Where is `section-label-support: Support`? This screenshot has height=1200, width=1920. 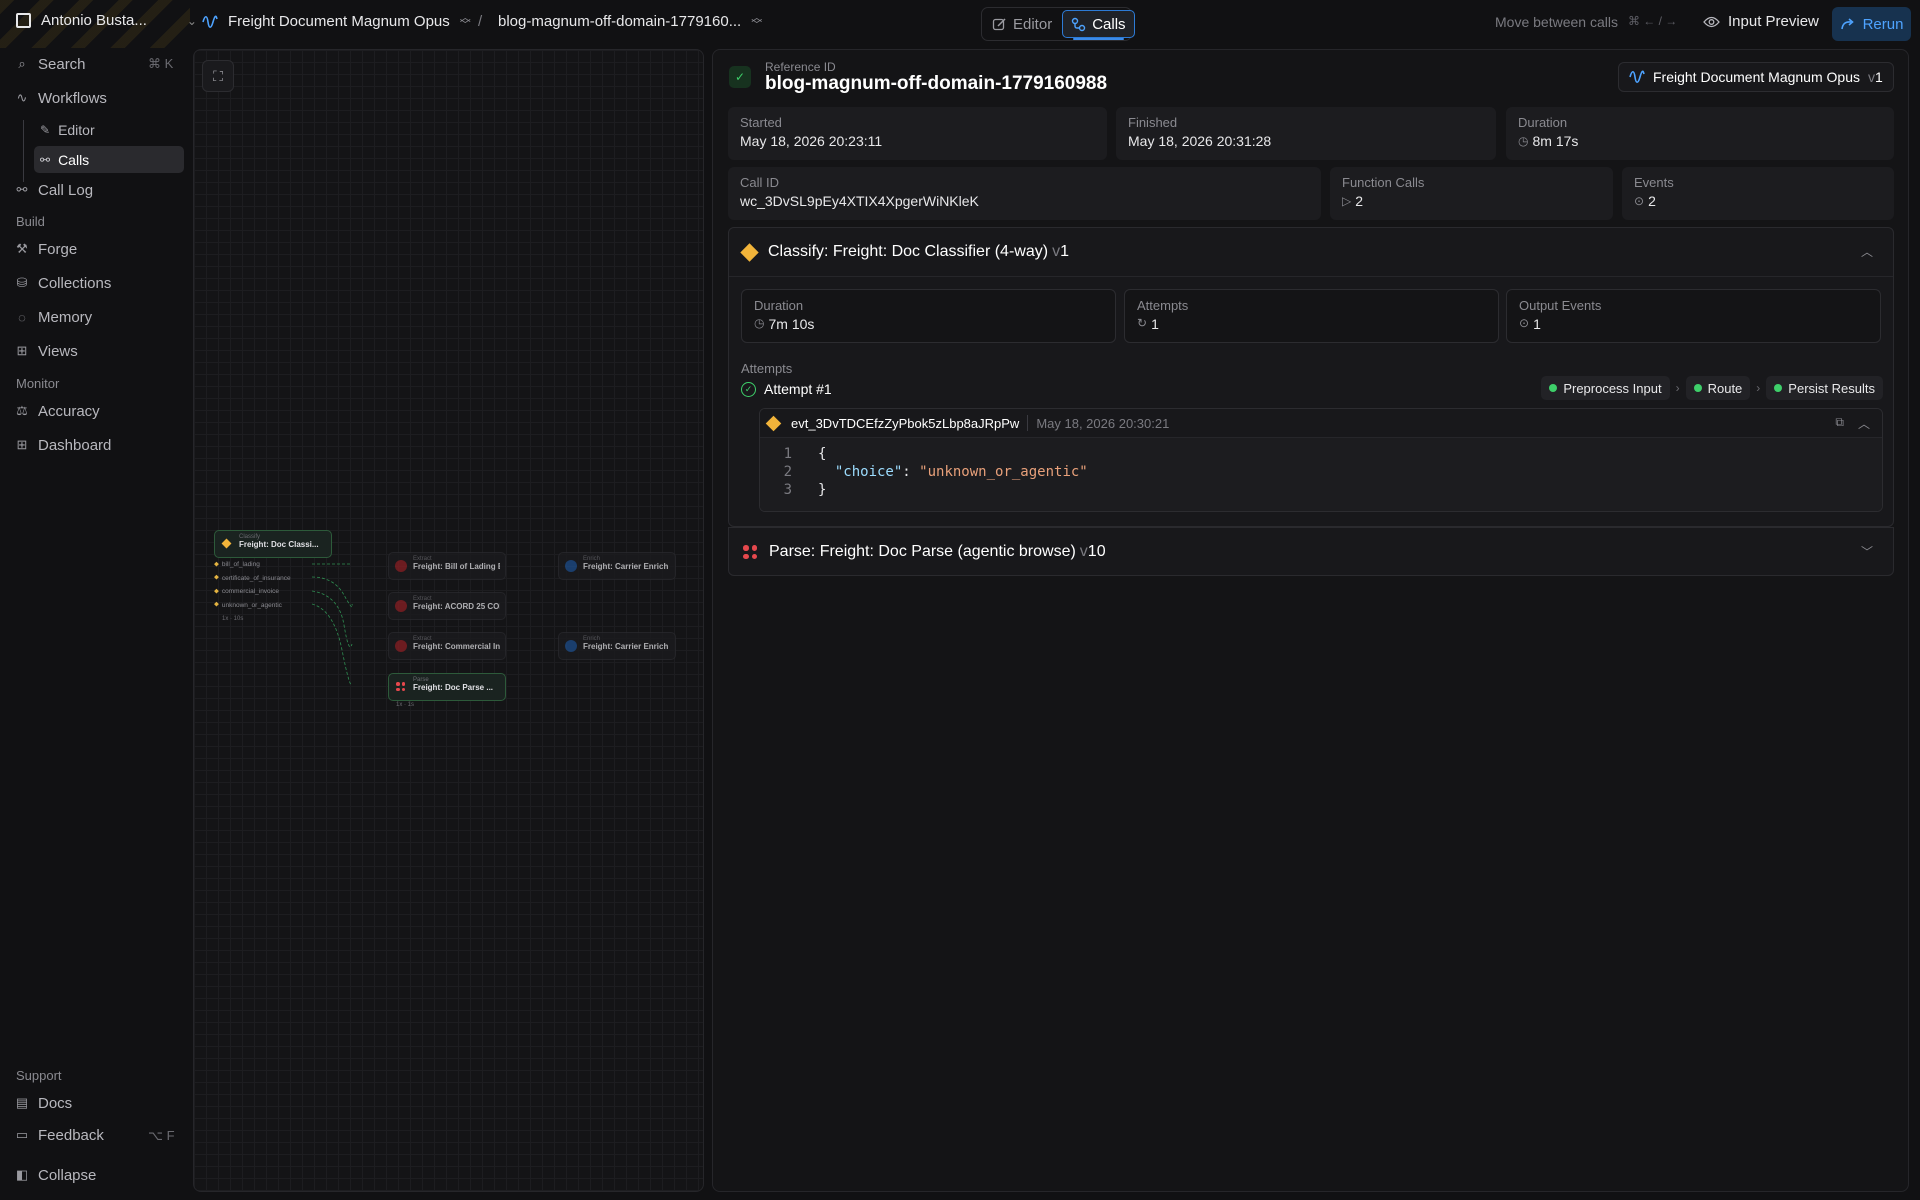
section-label-support: Support is located at coordinates (39, 1075).